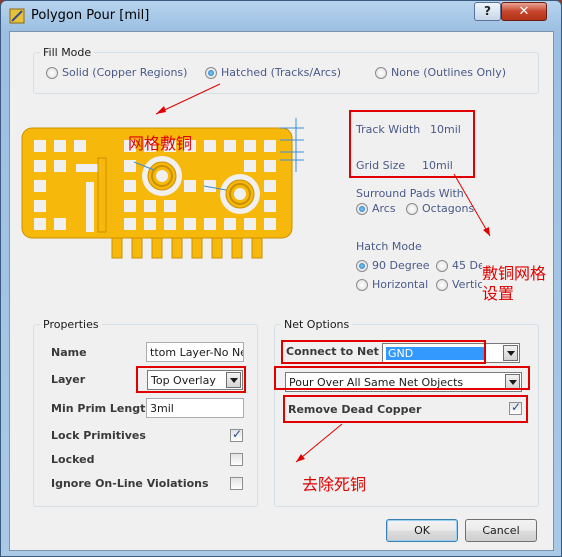 This screenshot has height=557, width=562. I want to click on min-prim-length-label: Min Prim Length, so click(102, 408).